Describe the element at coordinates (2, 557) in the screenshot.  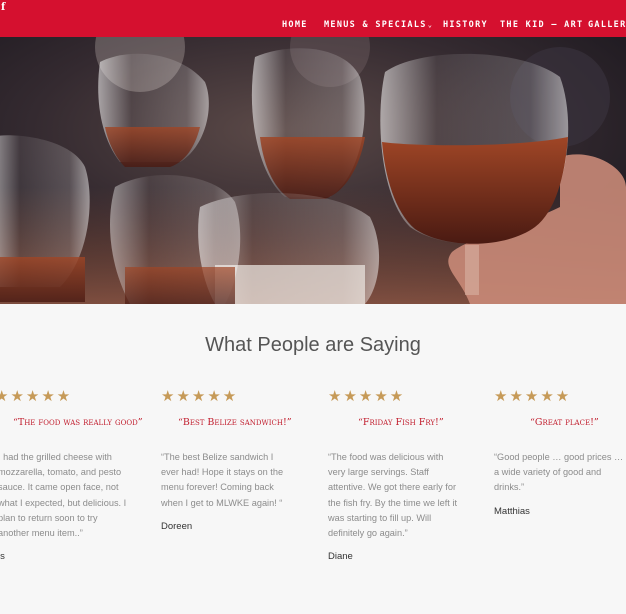
I see `review-author: is` at that location.